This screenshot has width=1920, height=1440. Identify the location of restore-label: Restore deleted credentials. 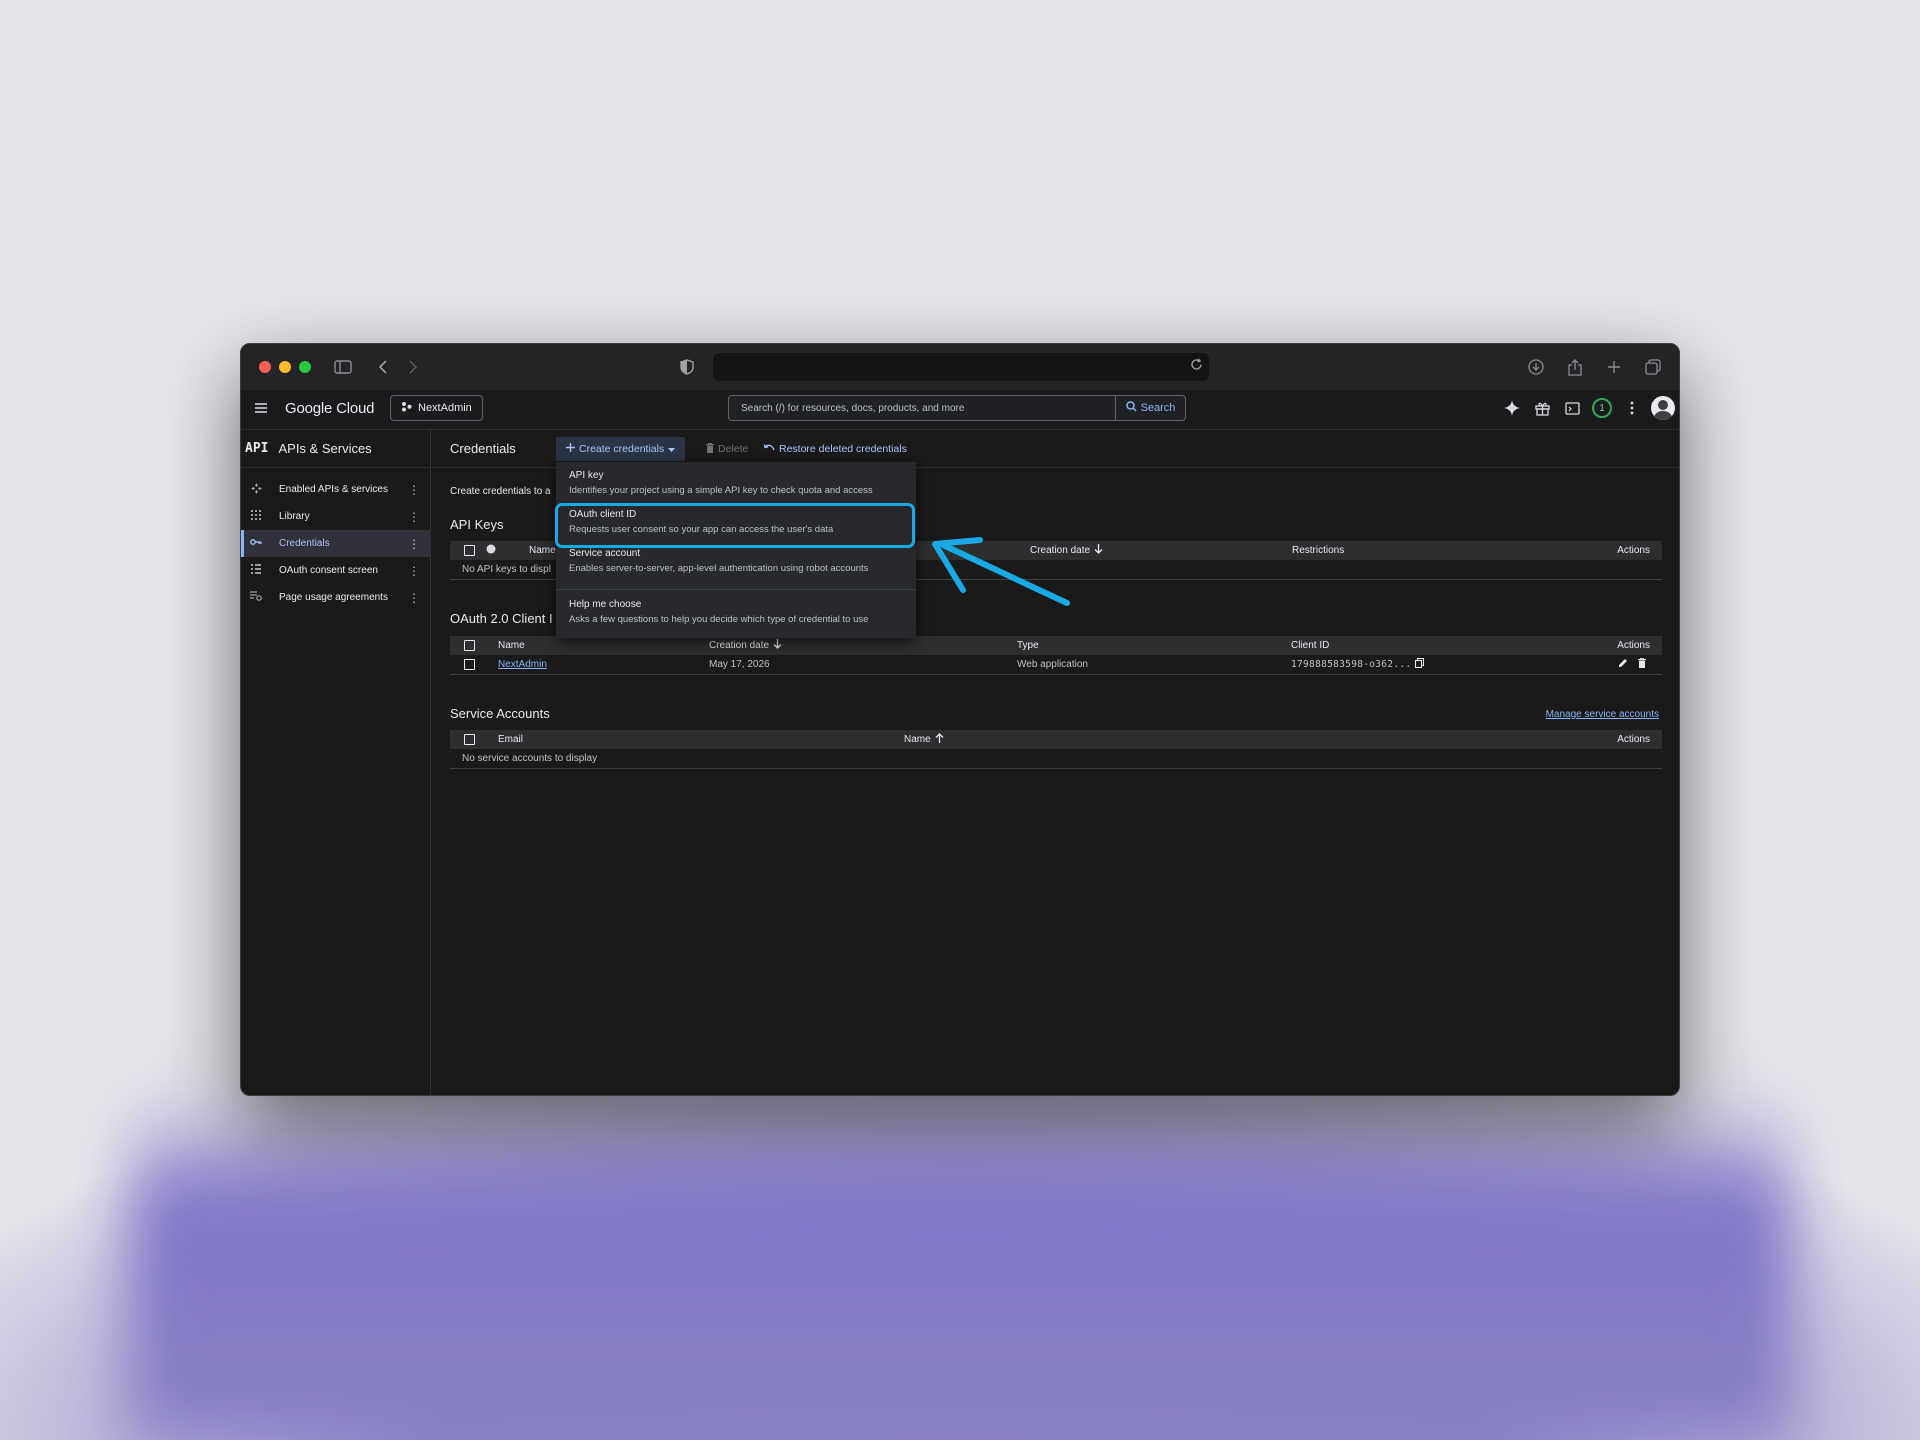
(843, 449).